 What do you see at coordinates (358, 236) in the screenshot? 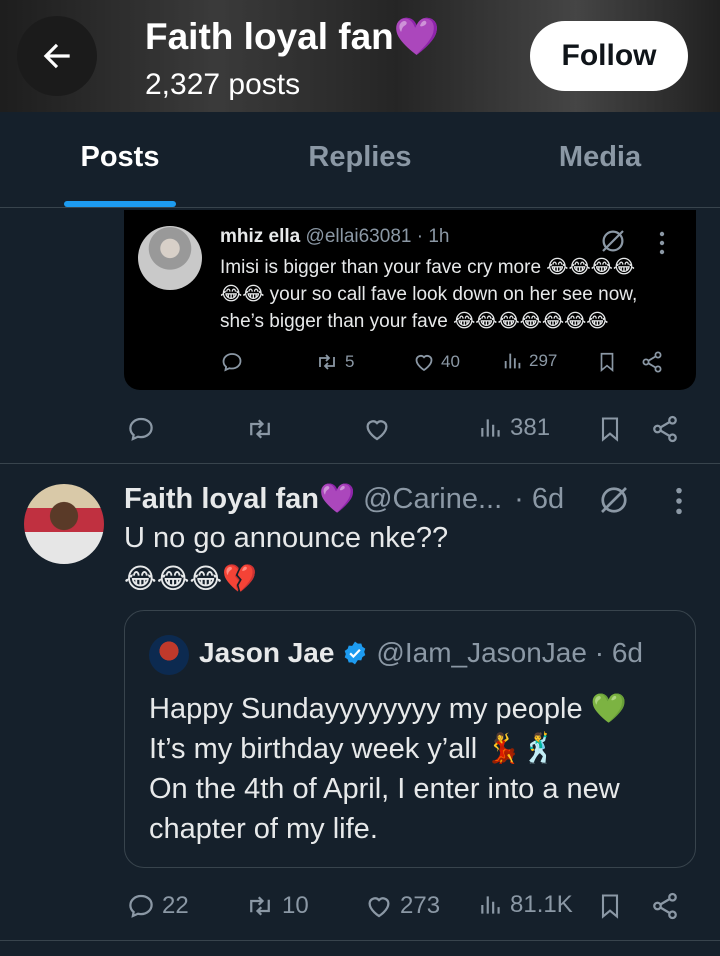
I see `author-handle: @ellai63081` at bounding box center [358, 236].